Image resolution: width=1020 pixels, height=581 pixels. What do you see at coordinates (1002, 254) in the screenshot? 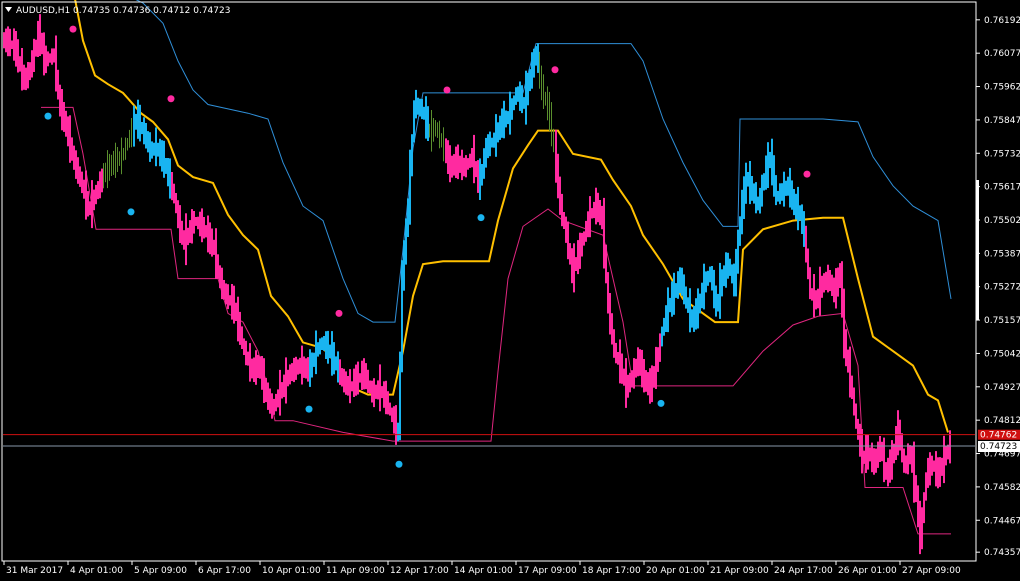
I see `y-tick-label: 0.75387` at bounding box center [1002, 254].